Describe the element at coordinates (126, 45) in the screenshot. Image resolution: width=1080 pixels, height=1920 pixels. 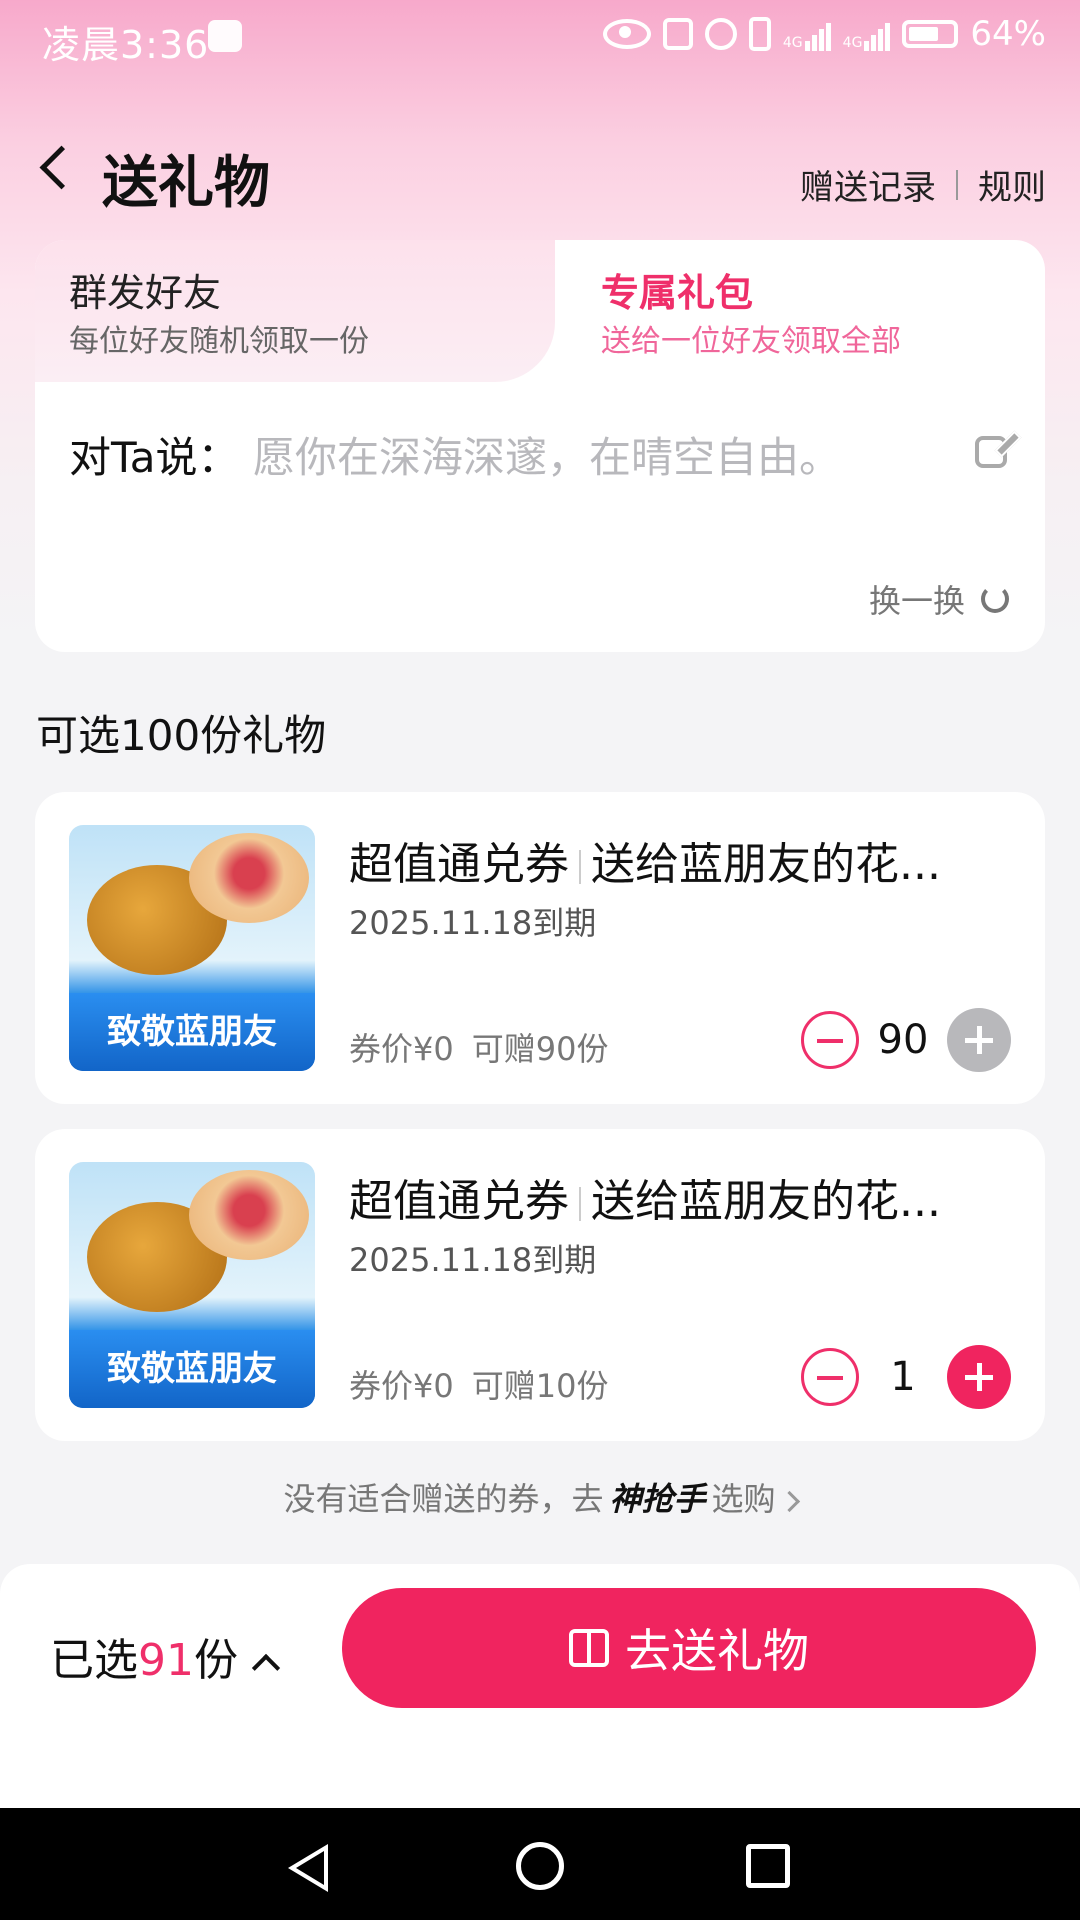
I see `status-time: 凌晨3:36` at that location.